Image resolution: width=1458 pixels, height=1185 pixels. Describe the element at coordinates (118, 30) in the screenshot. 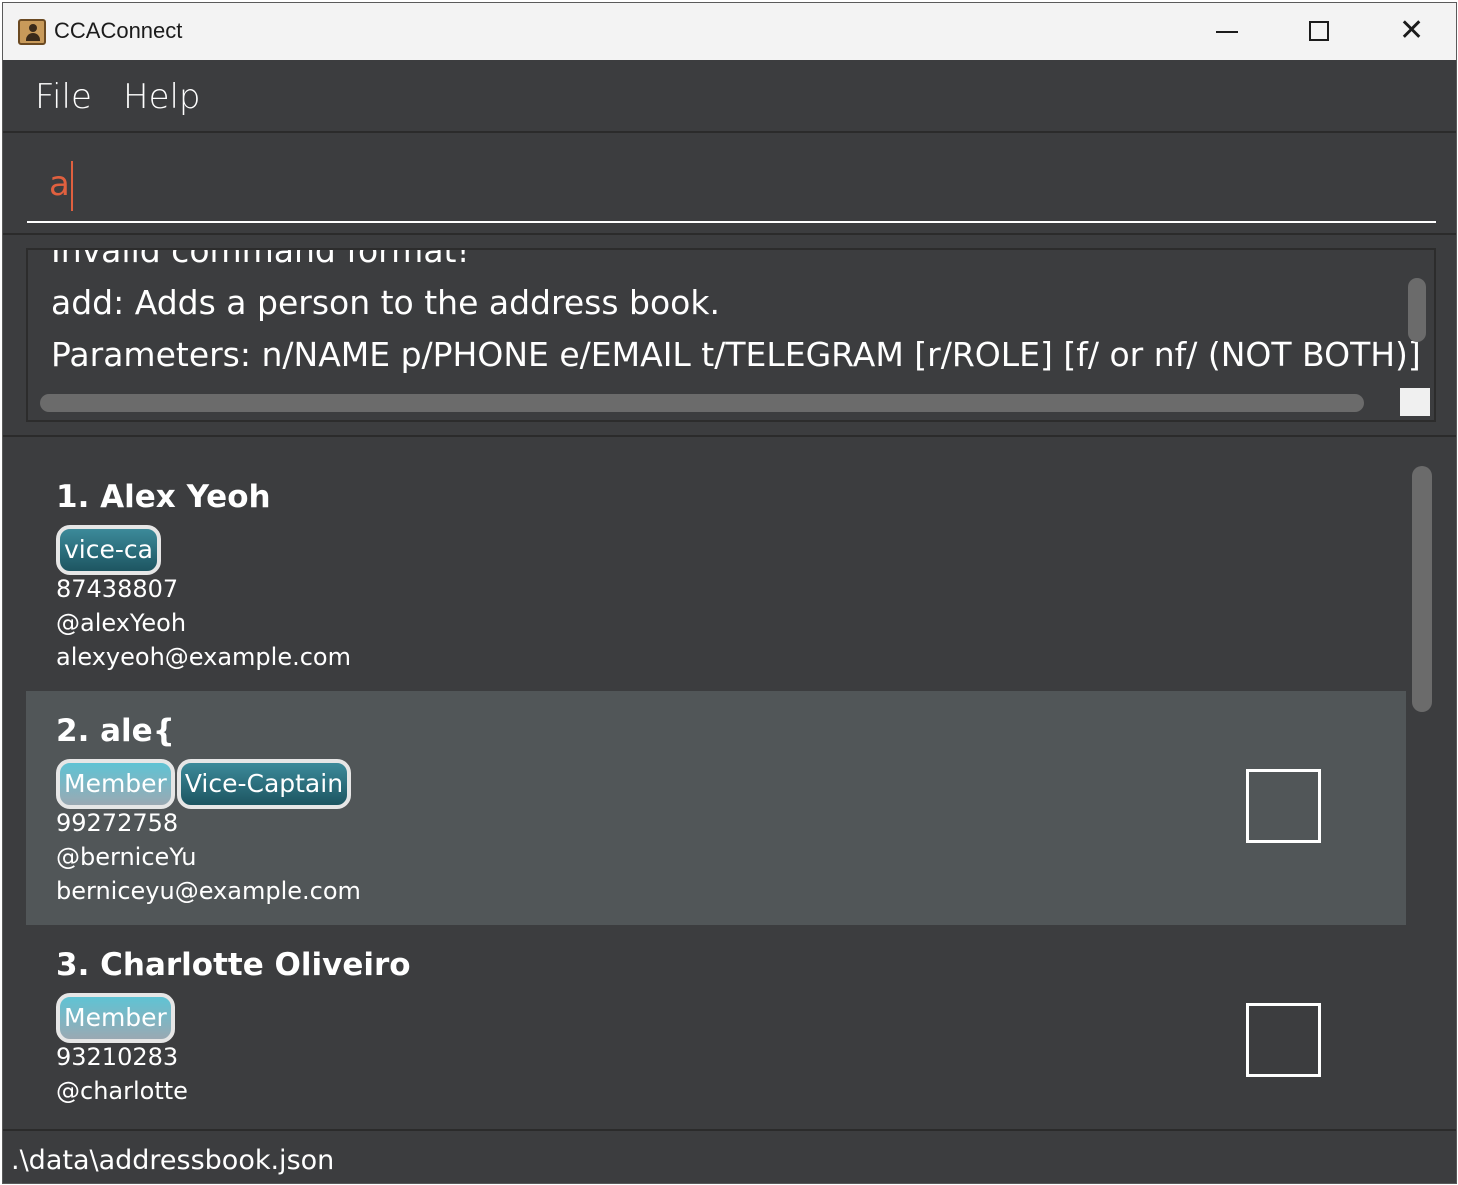

I see `window-title: CCAConnect` at that location.